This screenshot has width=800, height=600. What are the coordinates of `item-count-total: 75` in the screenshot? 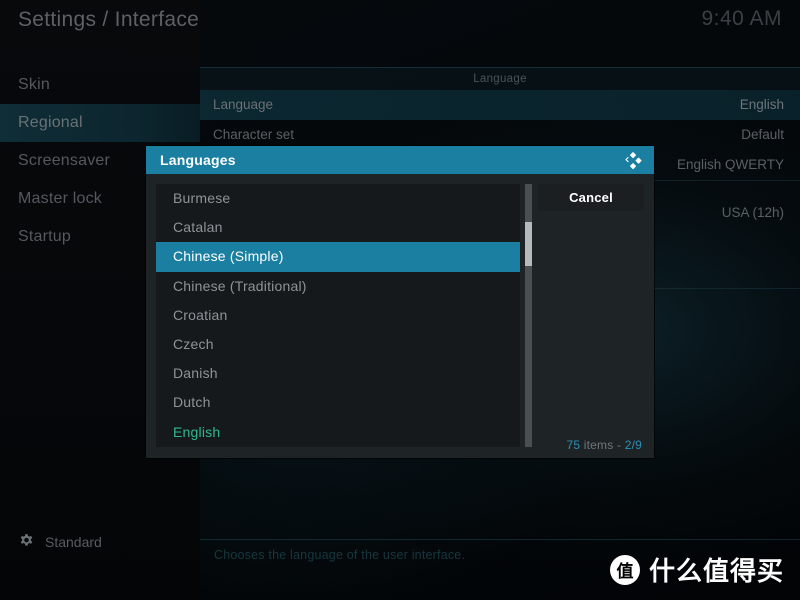 It's located at (573, 445).